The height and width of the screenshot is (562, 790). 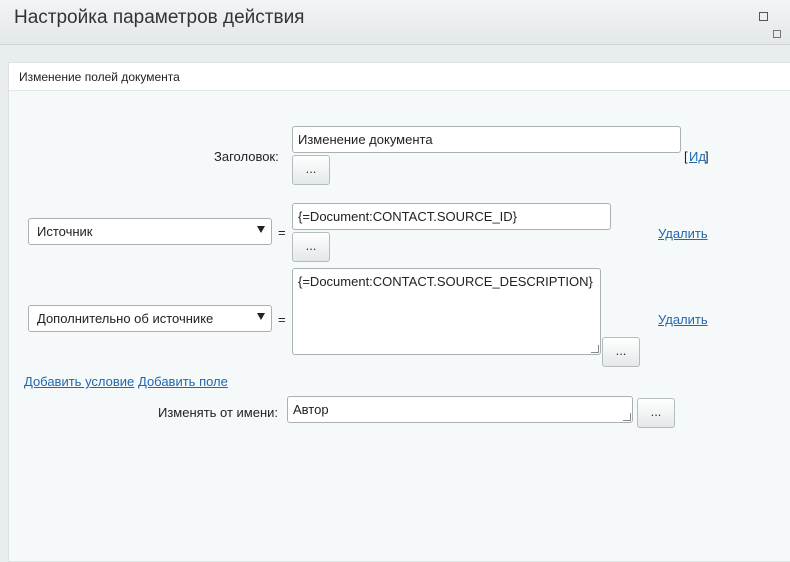 What do you see at coordinates (99, 77) in the screenshot?
I see `panel-title: Изменение полей документа` at bounding box center [99, 77].